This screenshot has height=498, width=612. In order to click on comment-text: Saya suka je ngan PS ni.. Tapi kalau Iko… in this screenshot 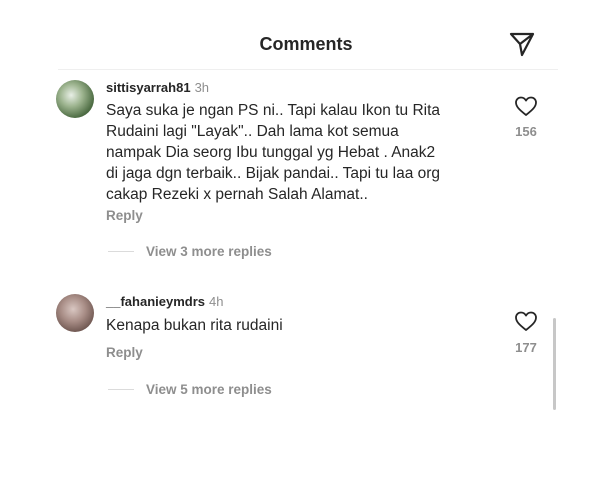, I will do `click(273, 152)`.